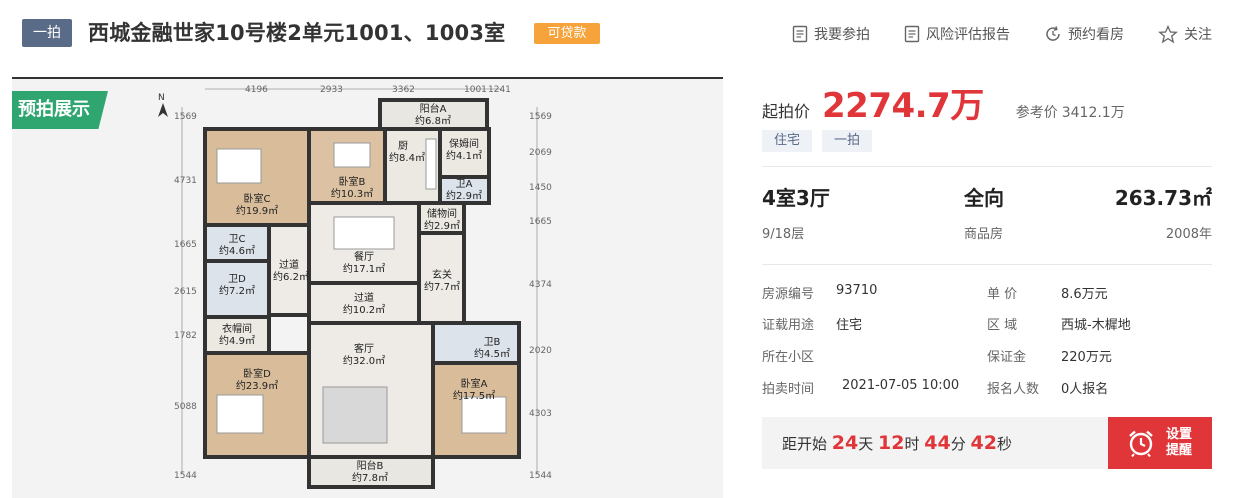 This screenshot has height=498, width=1234. I want to click on room-name-entrance: 玄关, so click(442, 274).